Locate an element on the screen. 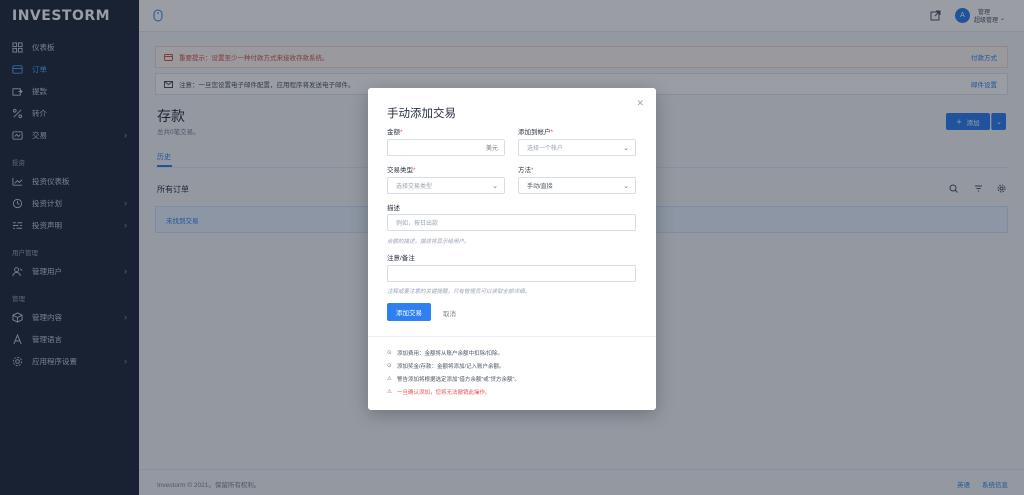  account-select: 选择一个帐户 ⌄ is located at coordinates (577, 147).